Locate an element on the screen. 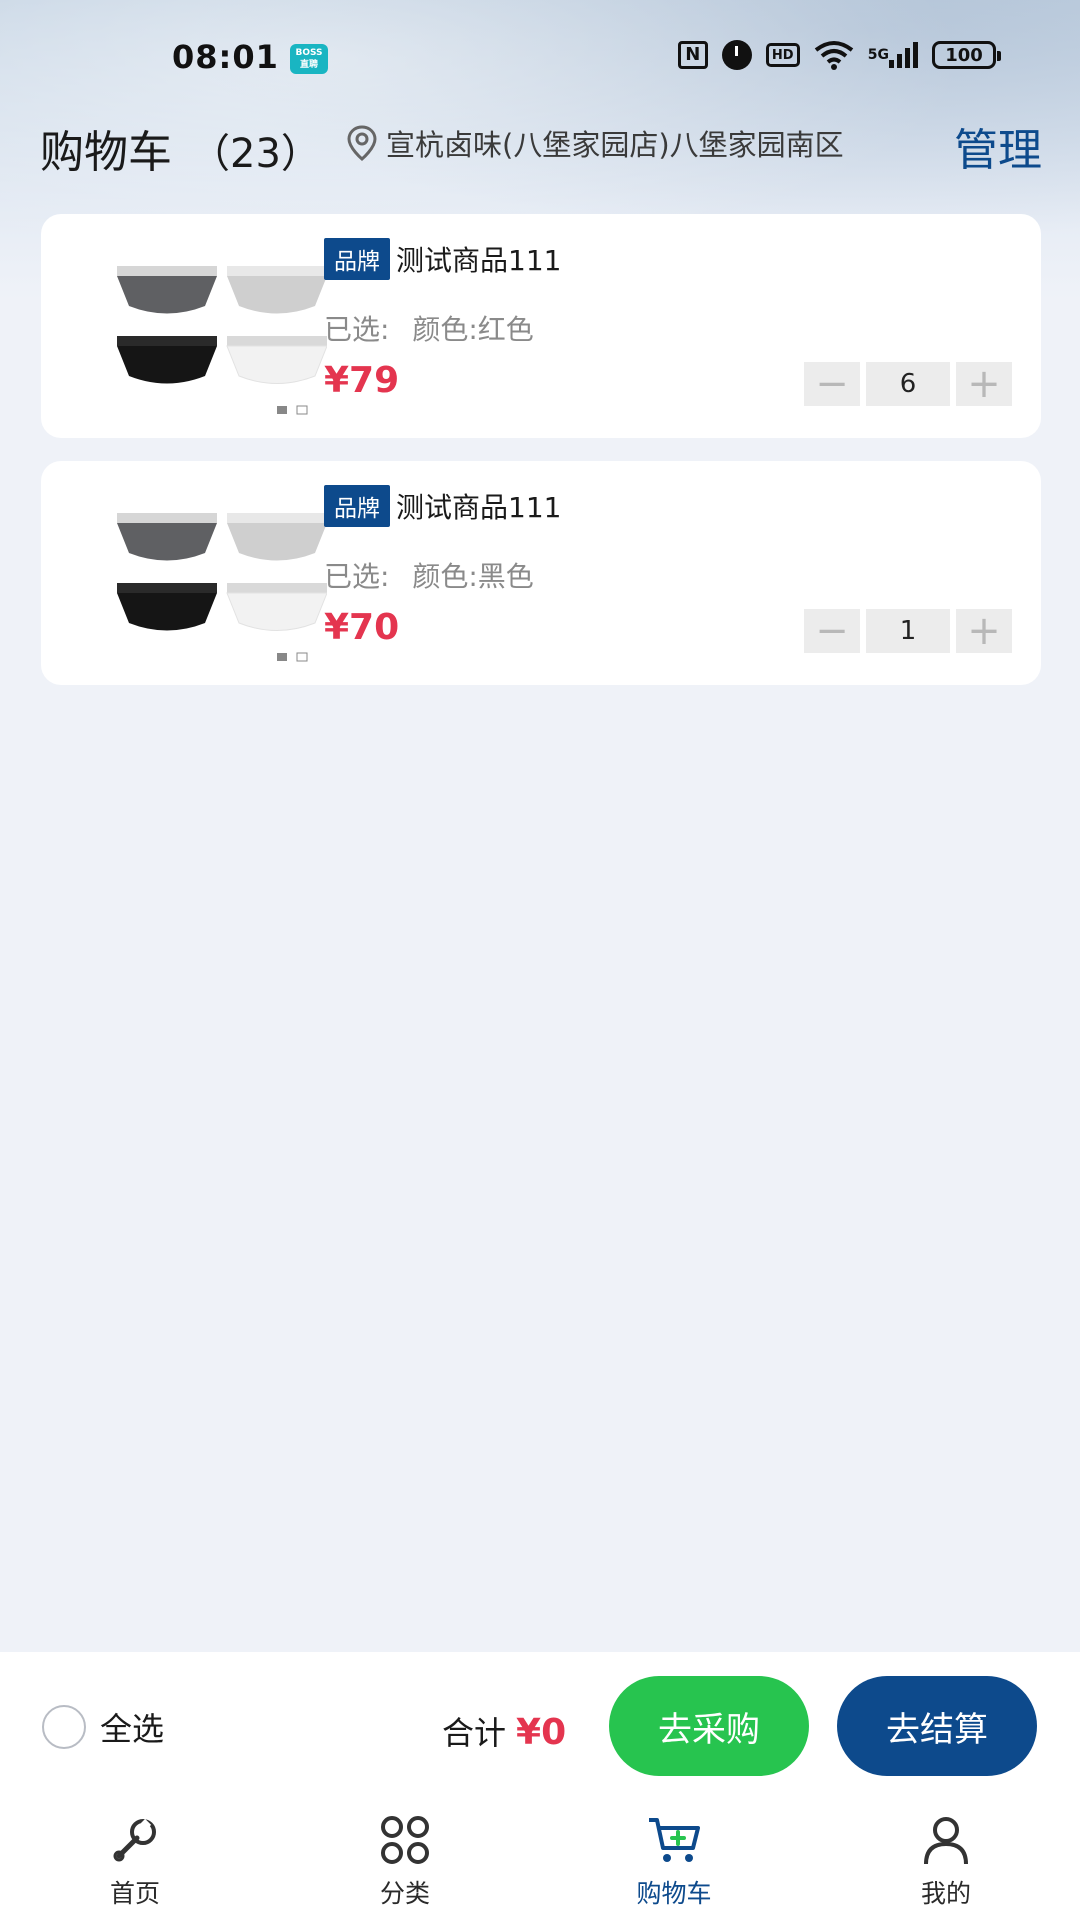 The height and width of the screenshot is (1920, 1080). product-info: 品牌 测试商品111 已选: 颜色:黑色 is located at coordinates (442, 540).